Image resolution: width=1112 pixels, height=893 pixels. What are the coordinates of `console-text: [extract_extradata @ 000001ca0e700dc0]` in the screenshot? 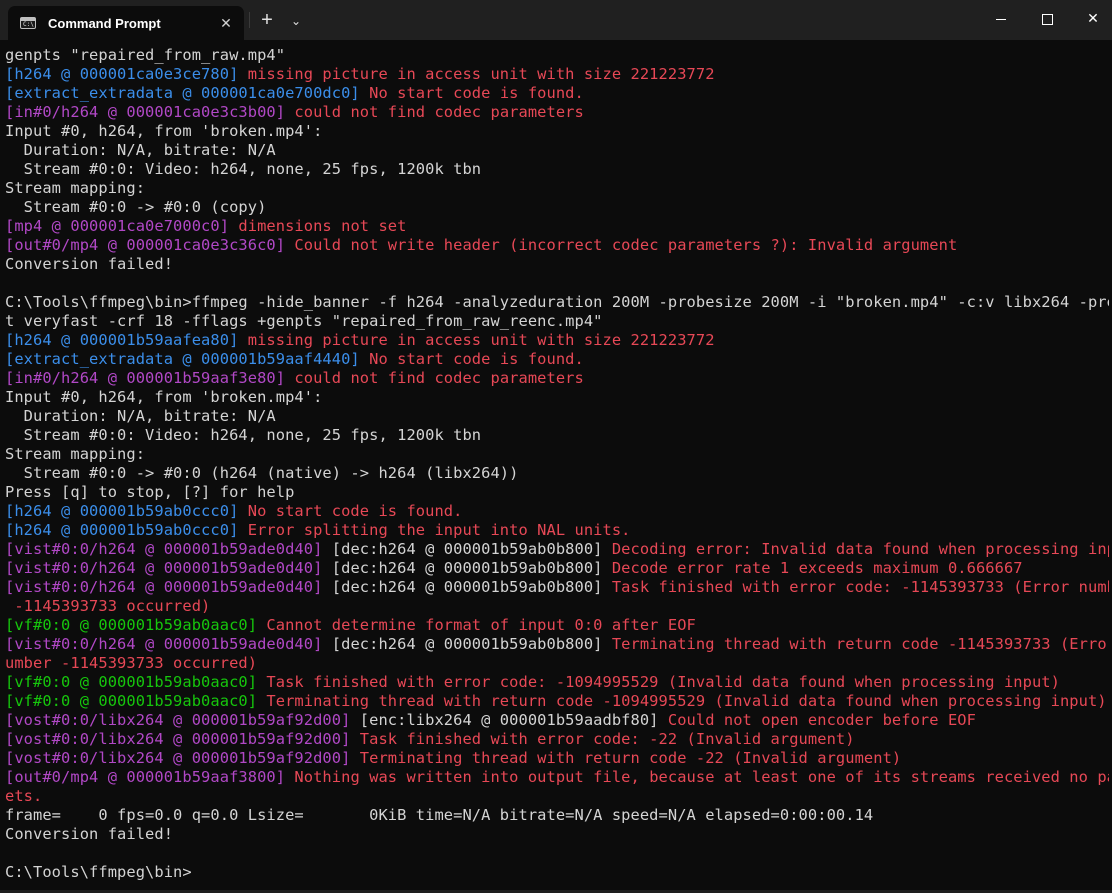 It's located at (187, 93).